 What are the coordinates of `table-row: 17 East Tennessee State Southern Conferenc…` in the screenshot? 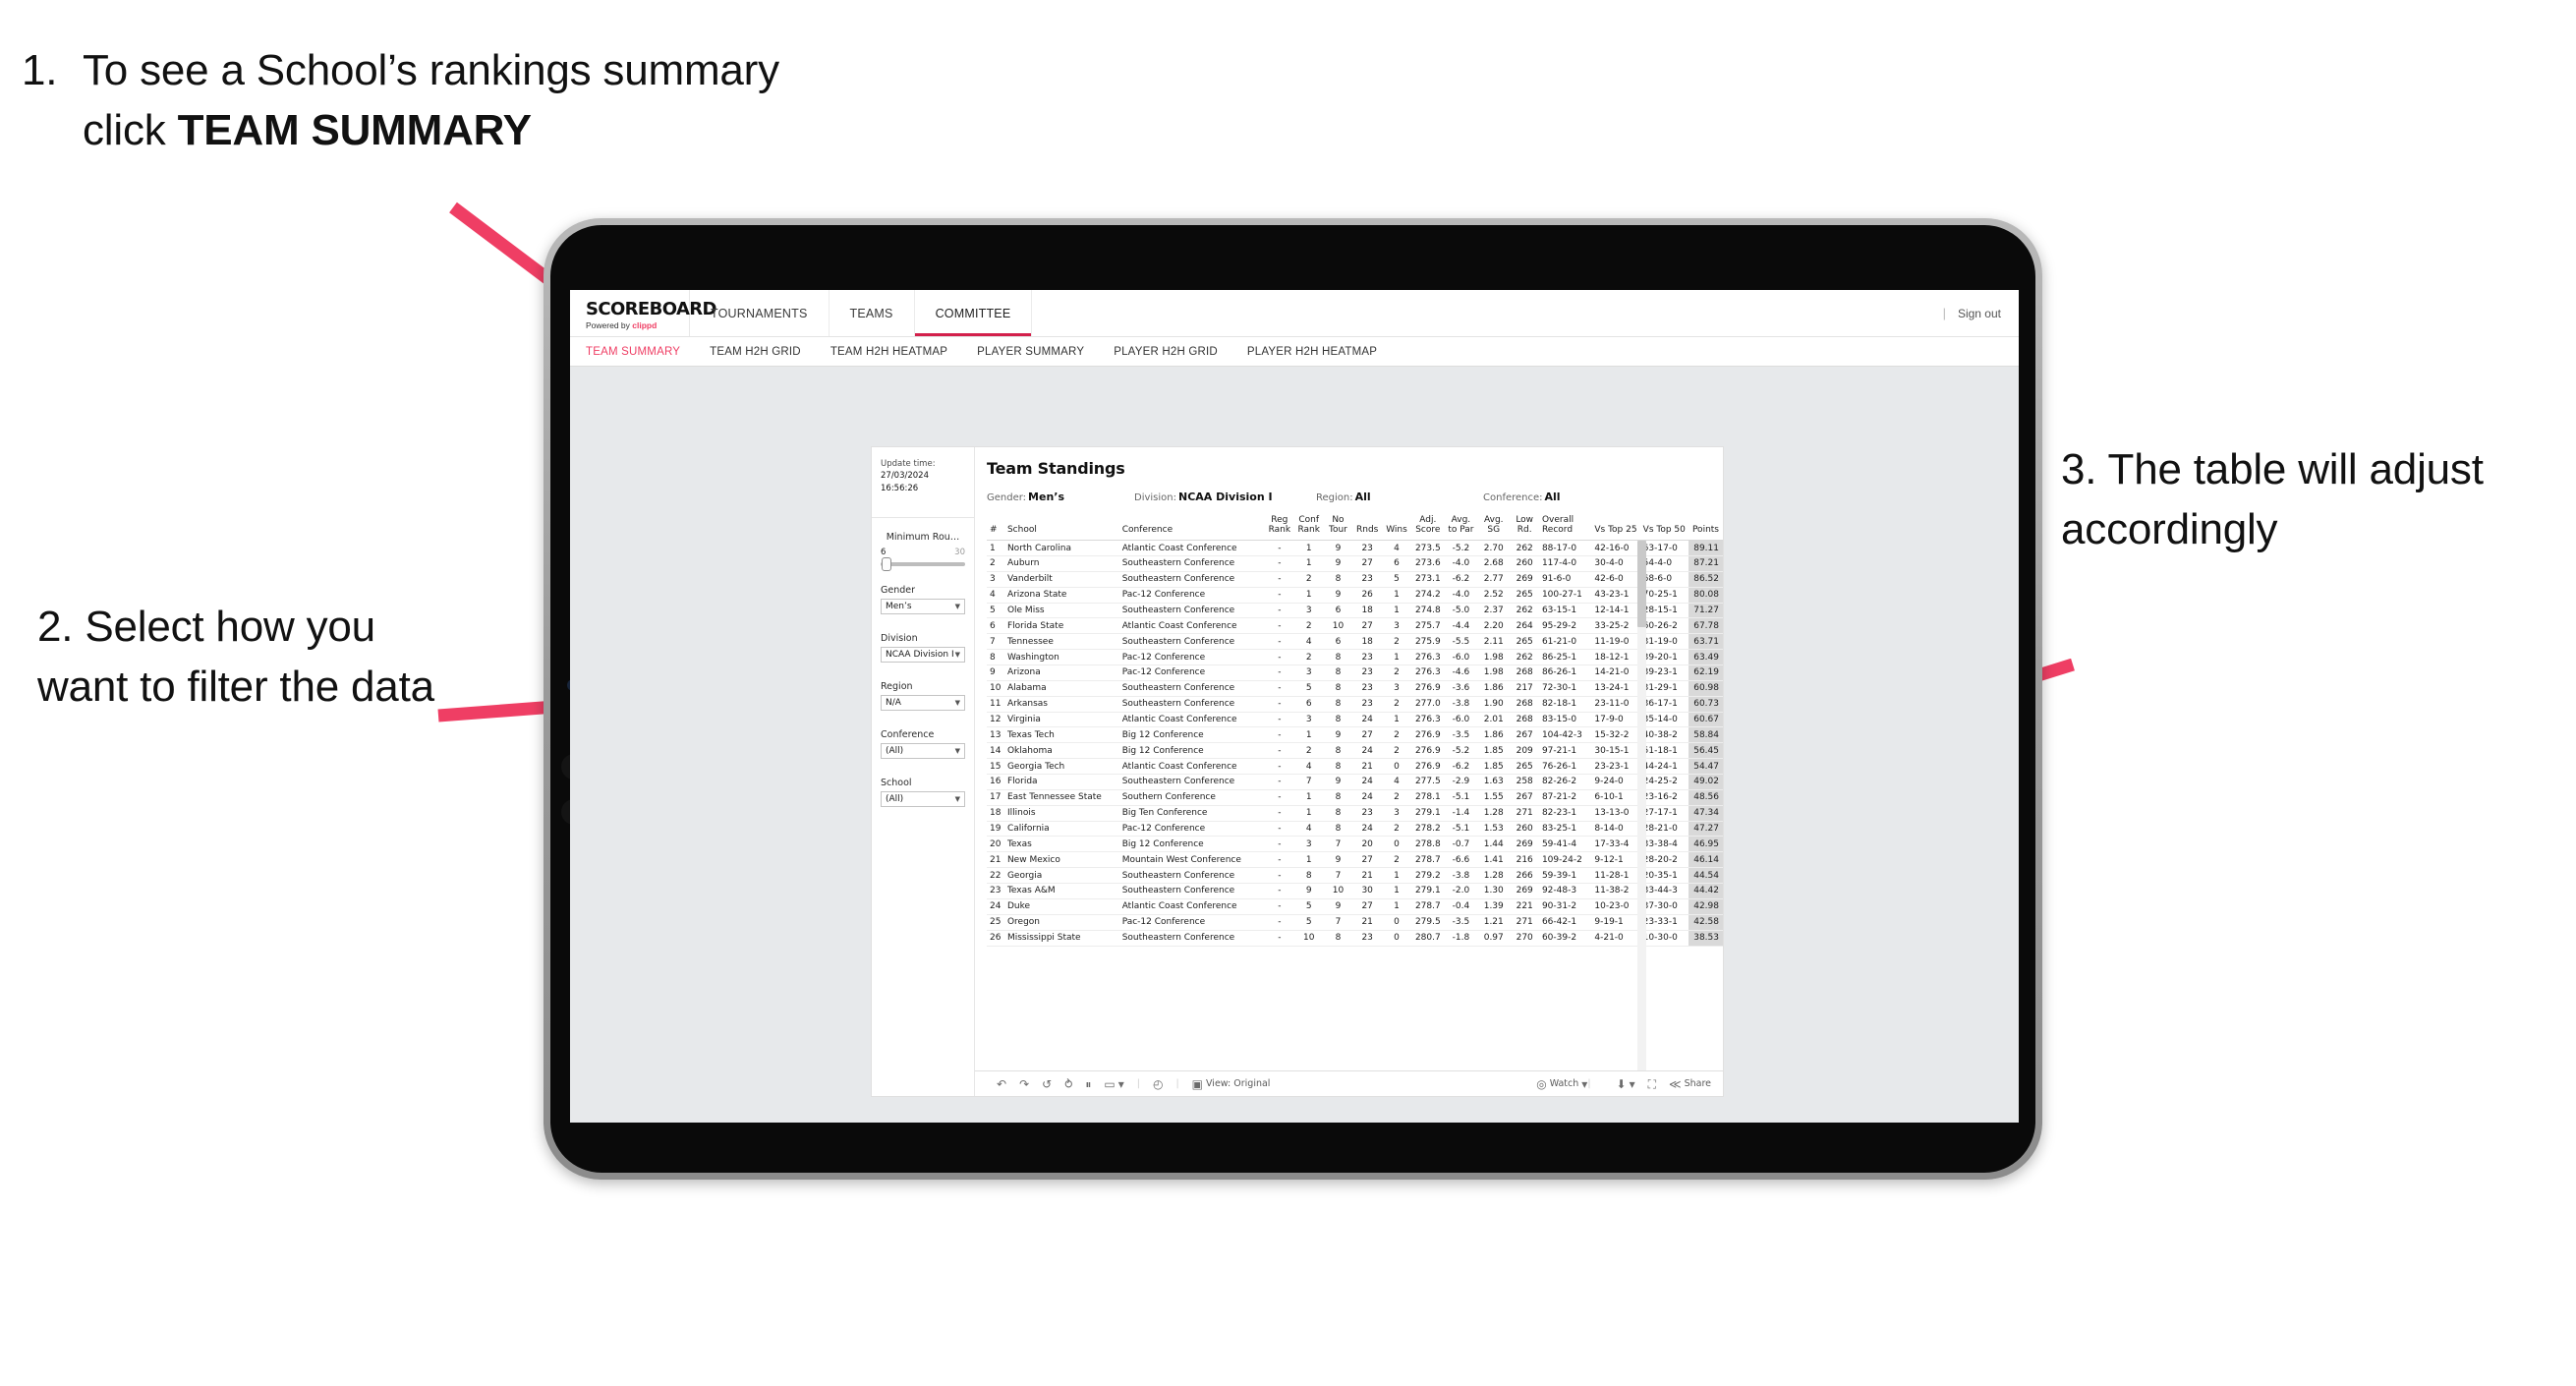 It's located at (1355, 797).